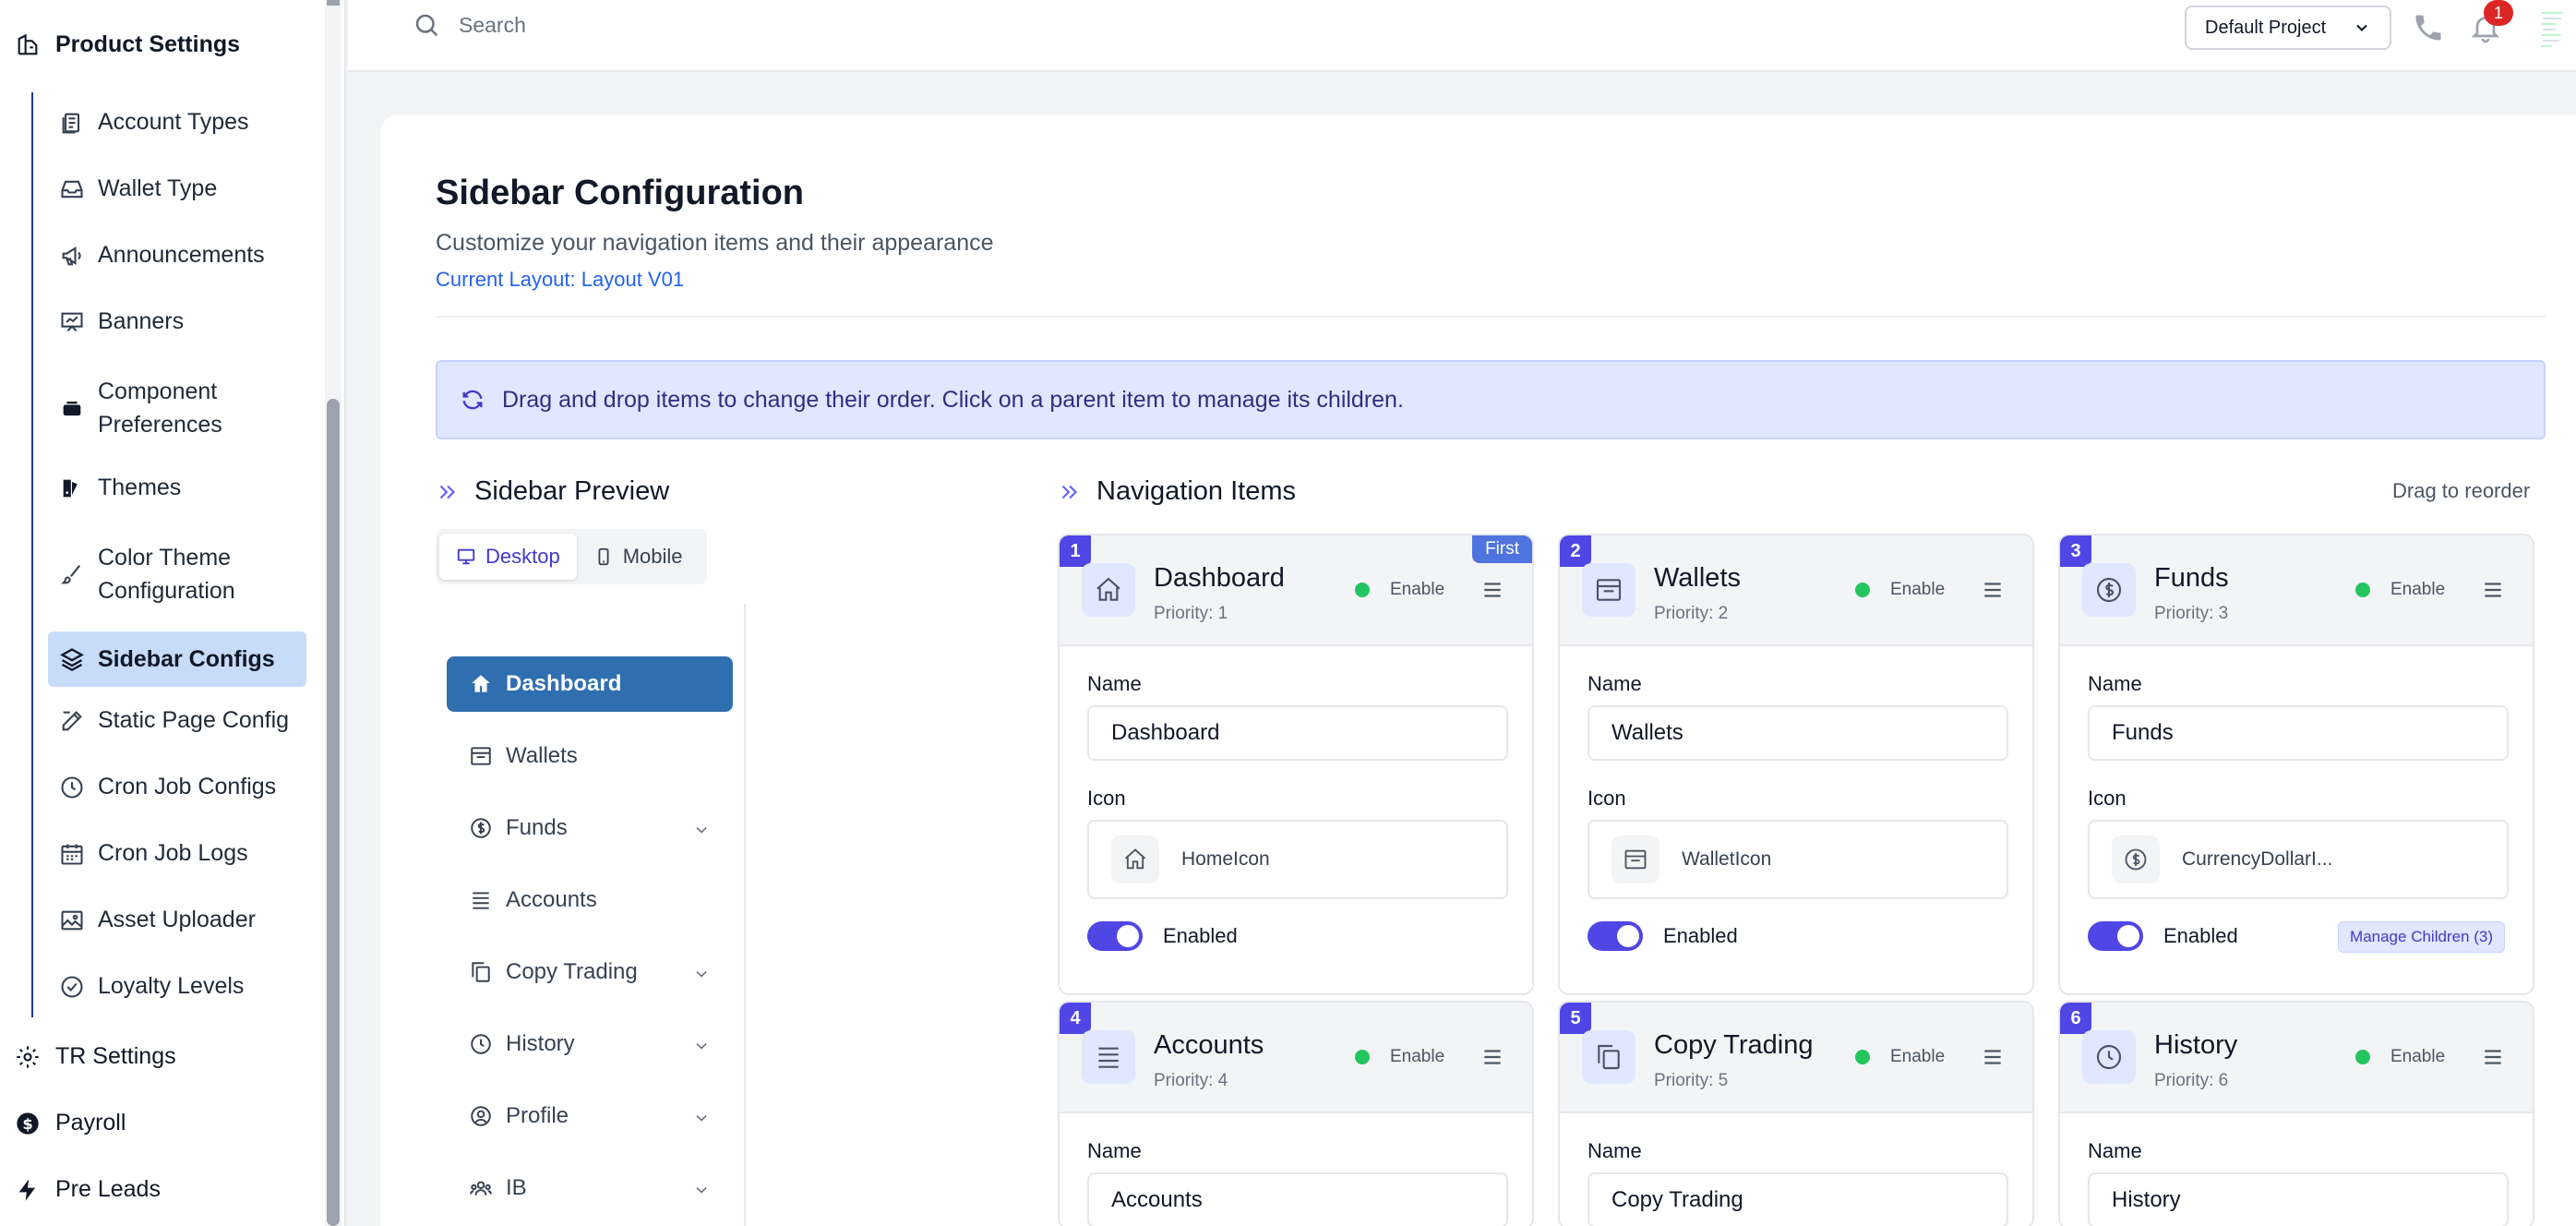 This screenshot has width=2576, height=1226. I want to click on sidebar-section-pre-leads: Pre Leads, so click(88, 1190).